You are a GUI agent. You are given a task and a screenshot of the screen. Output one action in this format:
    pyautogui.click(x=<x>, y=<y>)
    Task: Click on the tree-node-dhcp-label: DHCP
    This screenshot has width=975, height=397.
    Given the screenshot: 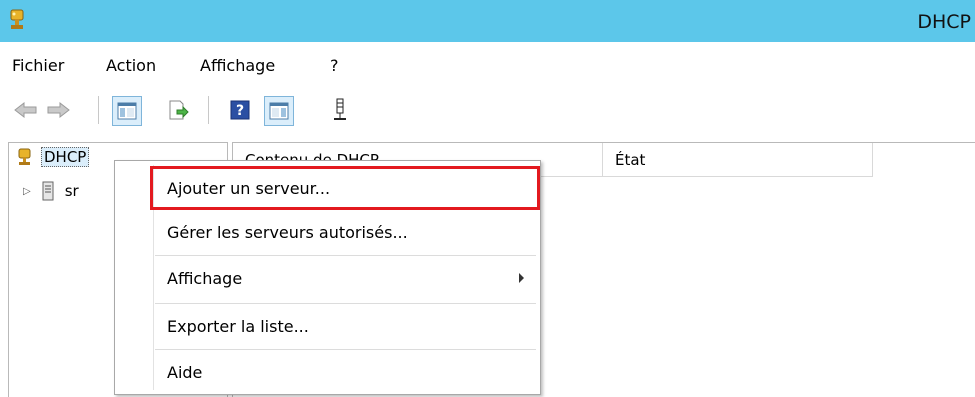 What is the action you would take?
    pyautogui.click(x=65, y=157)
    